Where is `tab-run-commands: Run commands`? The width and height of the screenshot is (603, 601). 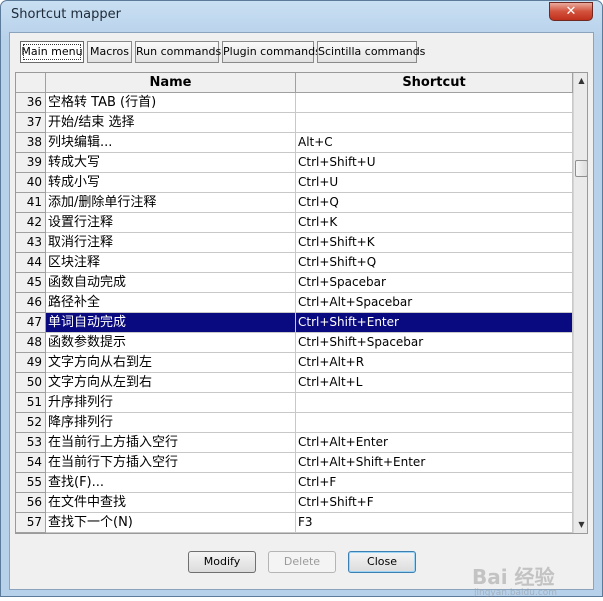 tab-run-commands: Run commands is located at coordinates (178, 52).